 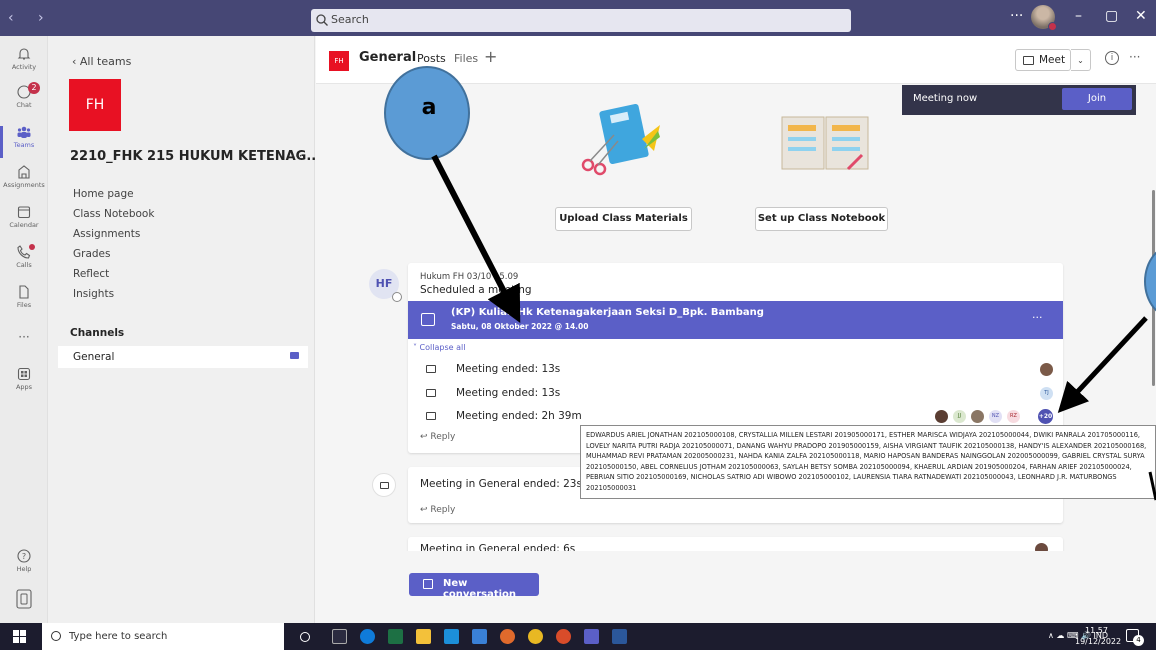 I want to click on nav-class-notebook: Class Notebook, so click(x=113, y=214).